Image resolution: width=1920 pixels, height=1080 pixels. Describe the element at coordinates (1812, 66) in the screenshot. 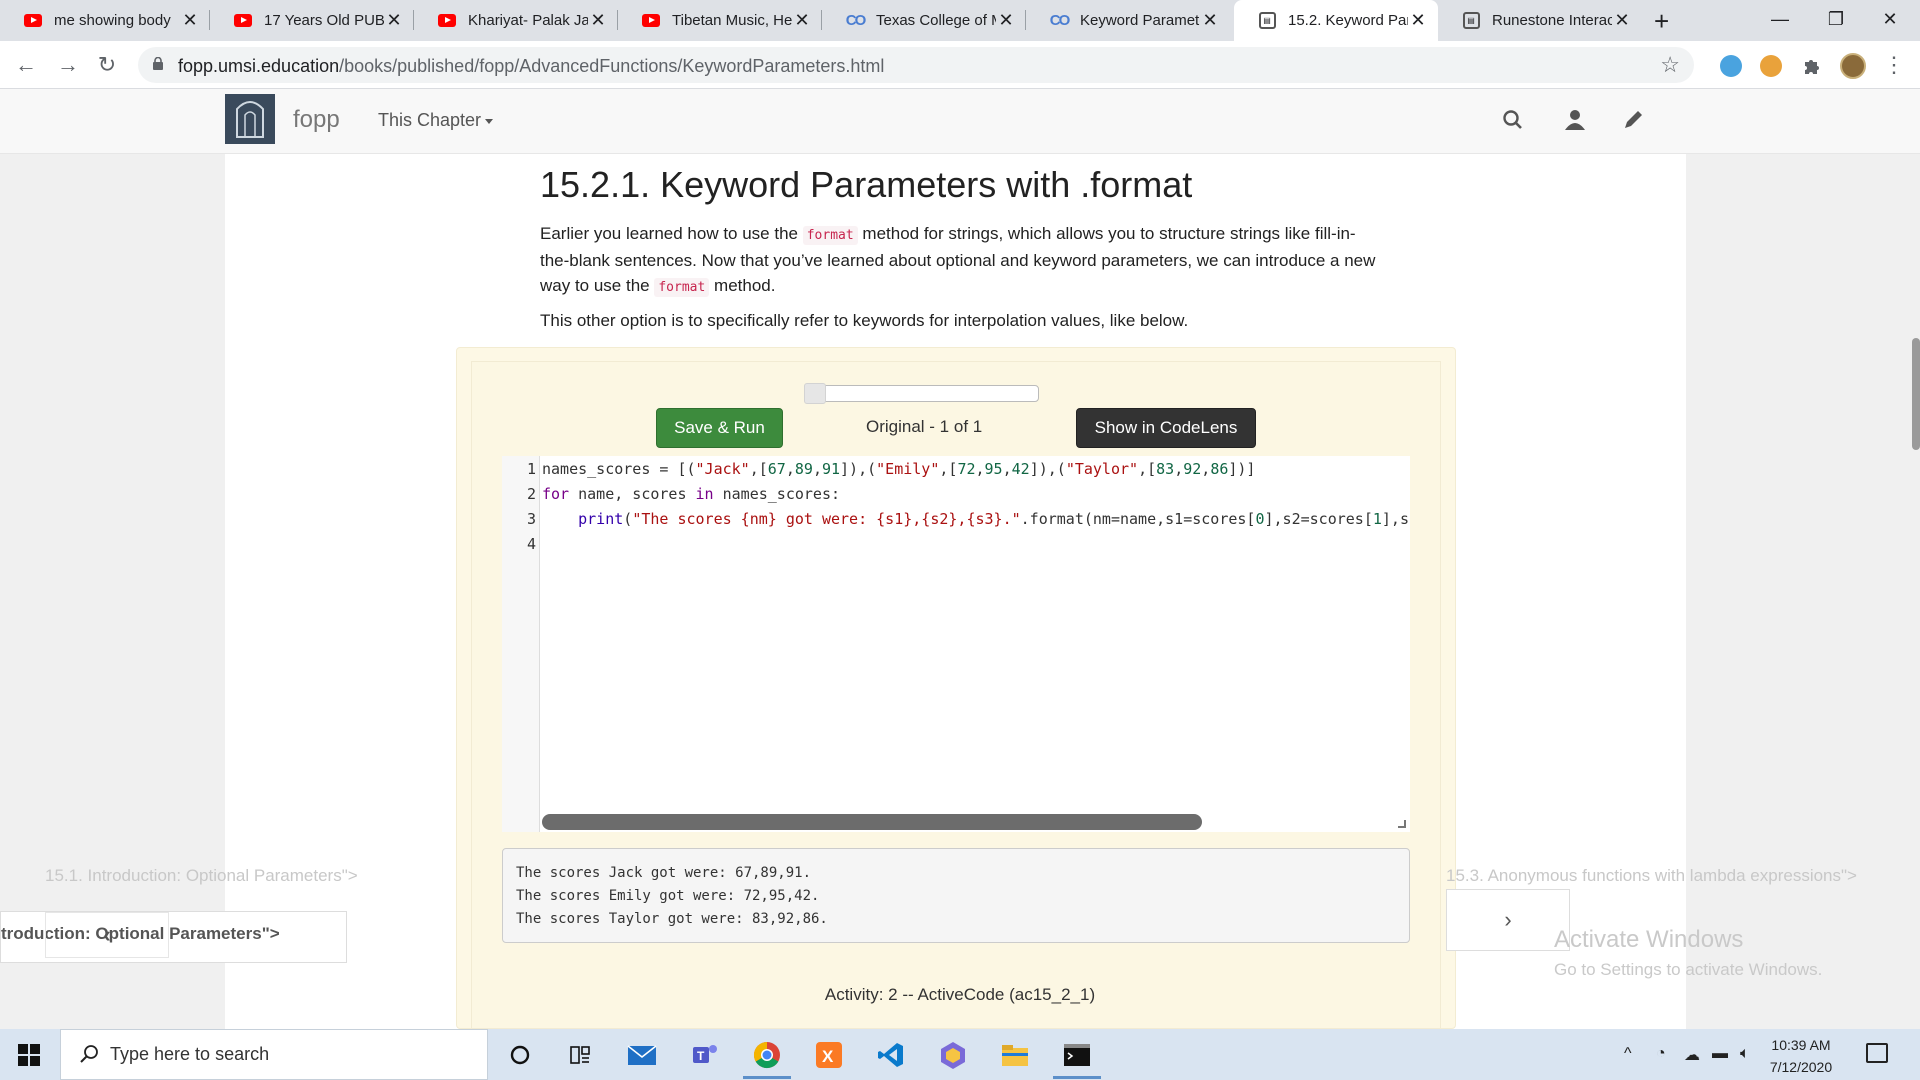

I see `puzzle-icon` at that location.